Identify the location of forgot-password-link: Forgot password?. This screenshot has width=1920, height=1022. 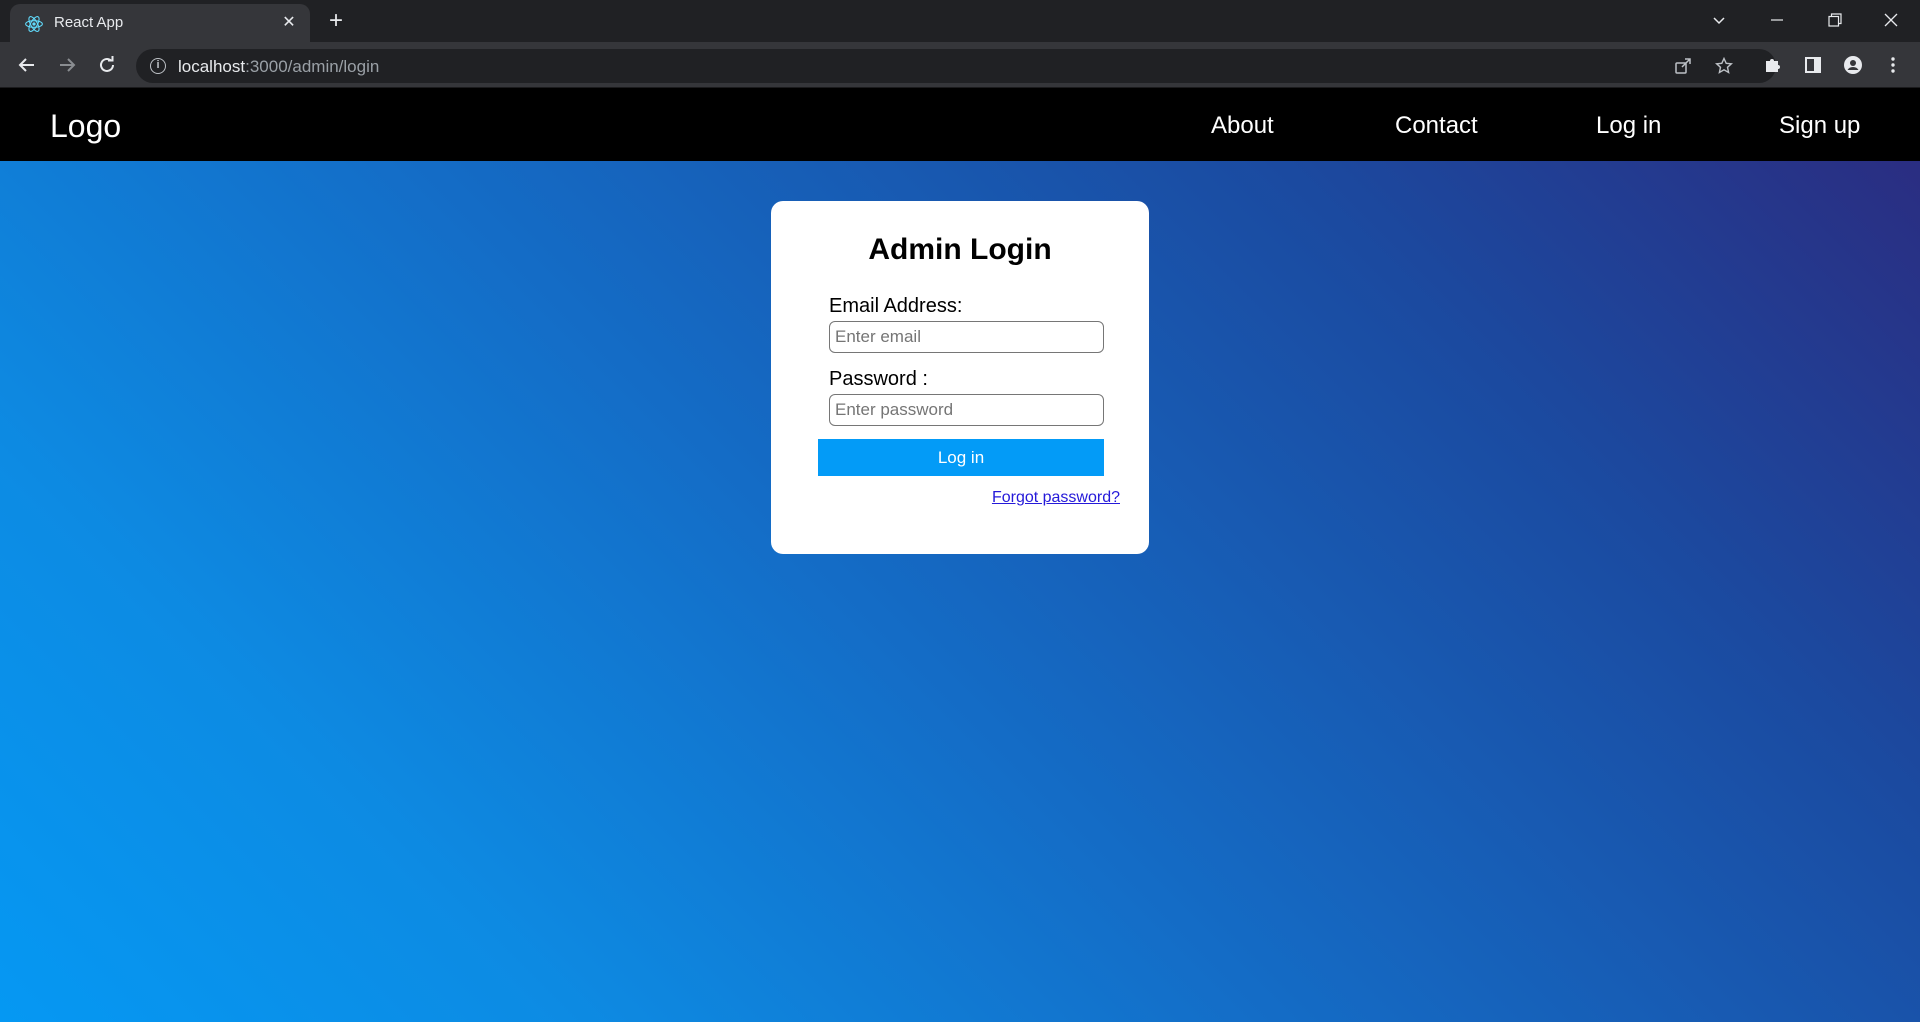
(1056, 498).